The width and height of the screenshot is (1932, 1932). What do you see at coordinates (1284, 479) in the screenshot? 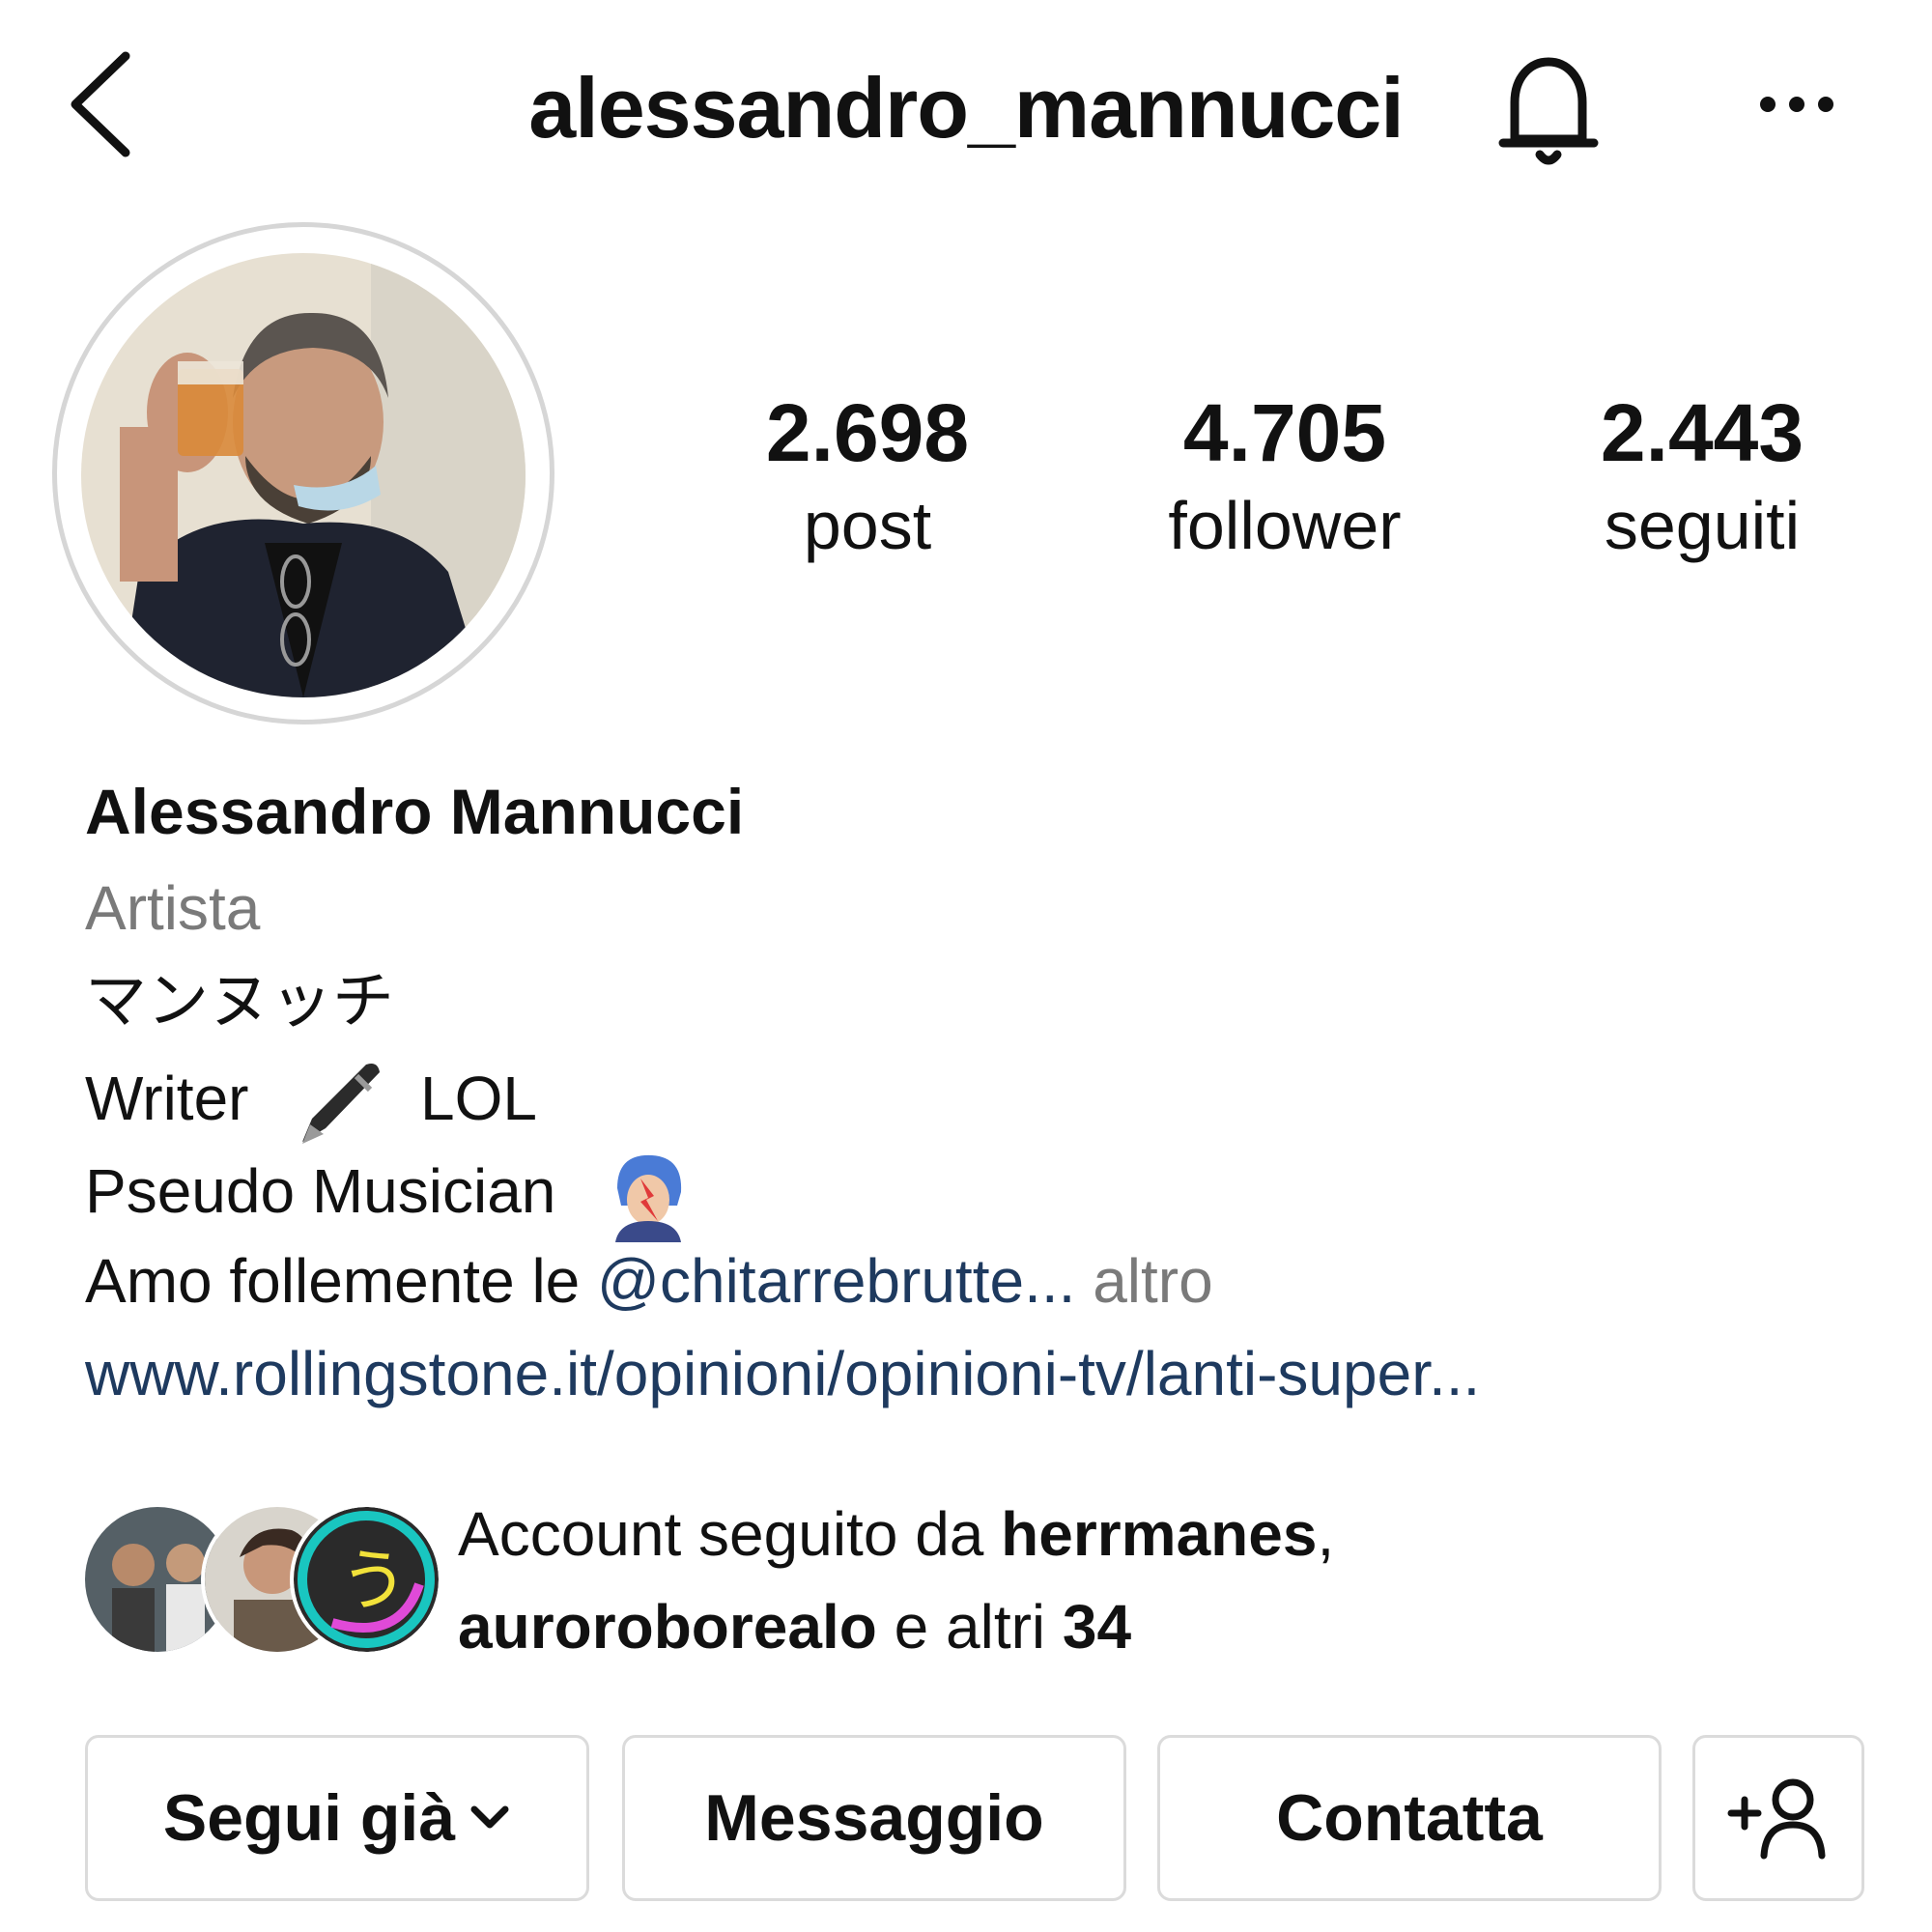
I see `stat-followers: 4.705 follower` at bounding box center [1284, 479].